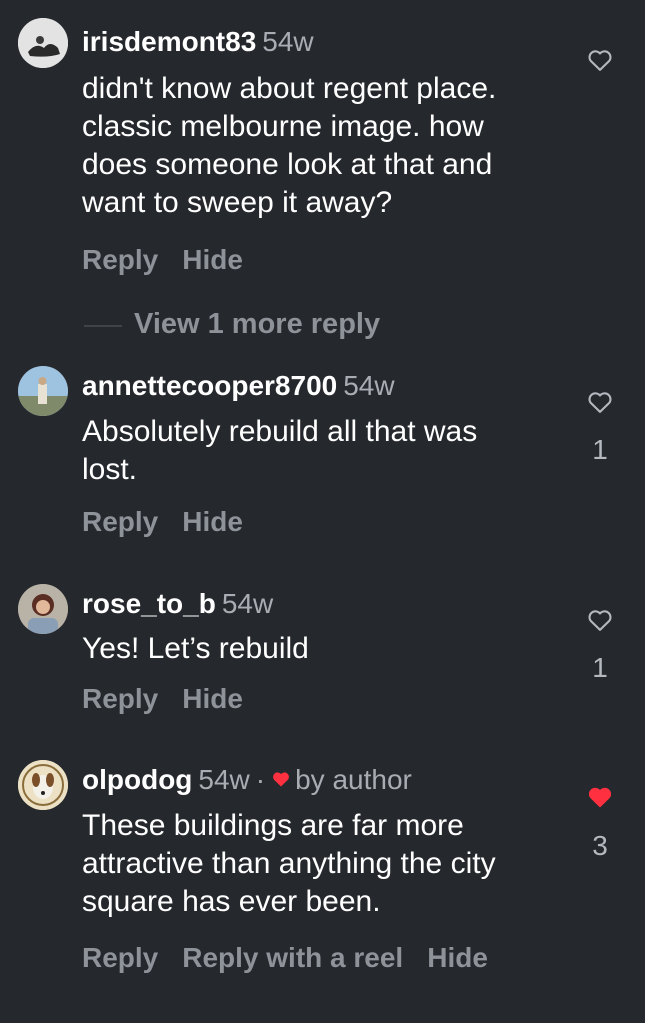 The image size is (645, 1023). I want to click on view-more-replies-label: View 1 more reply, so click(257, 324).